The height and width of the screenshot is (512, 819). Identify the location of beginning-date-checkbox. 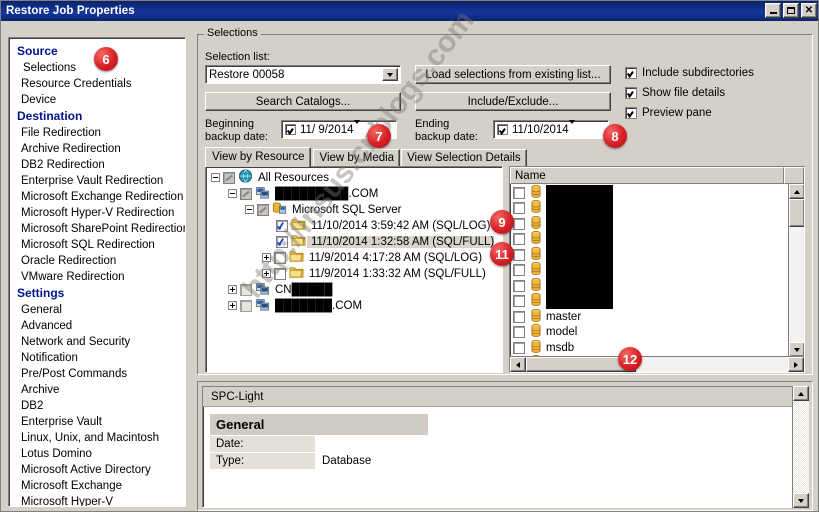
(290, 129).